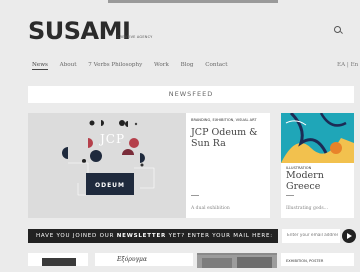 The image size is (360, 272). I want to click on nav-item-work: Work, so click(161, 65).